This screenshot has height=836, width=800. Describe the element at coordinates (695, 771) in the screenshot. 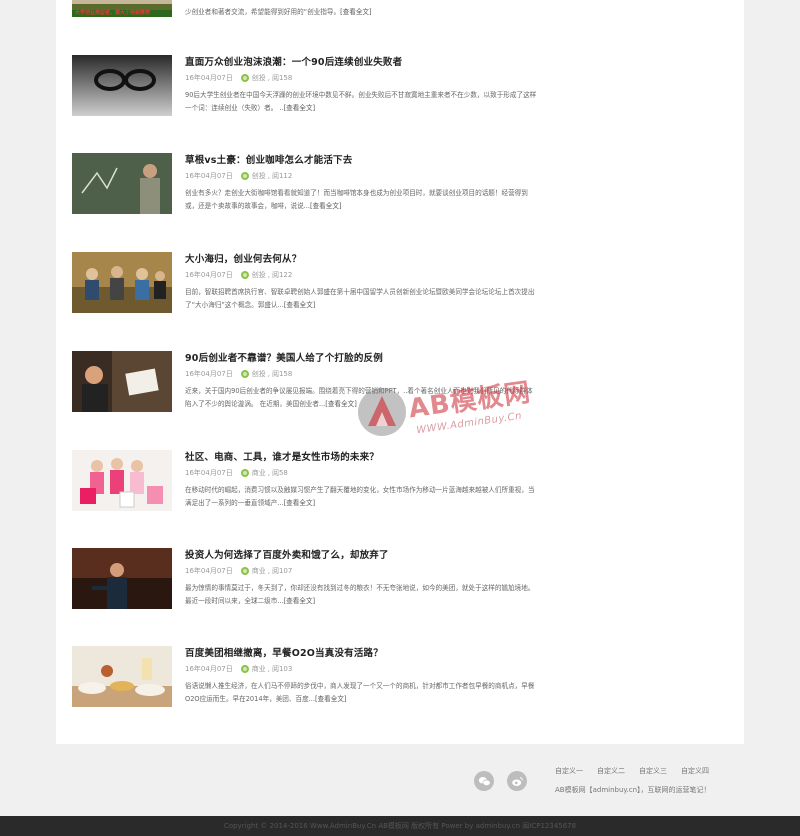

I see `footer-link: 自定义四` at that location.